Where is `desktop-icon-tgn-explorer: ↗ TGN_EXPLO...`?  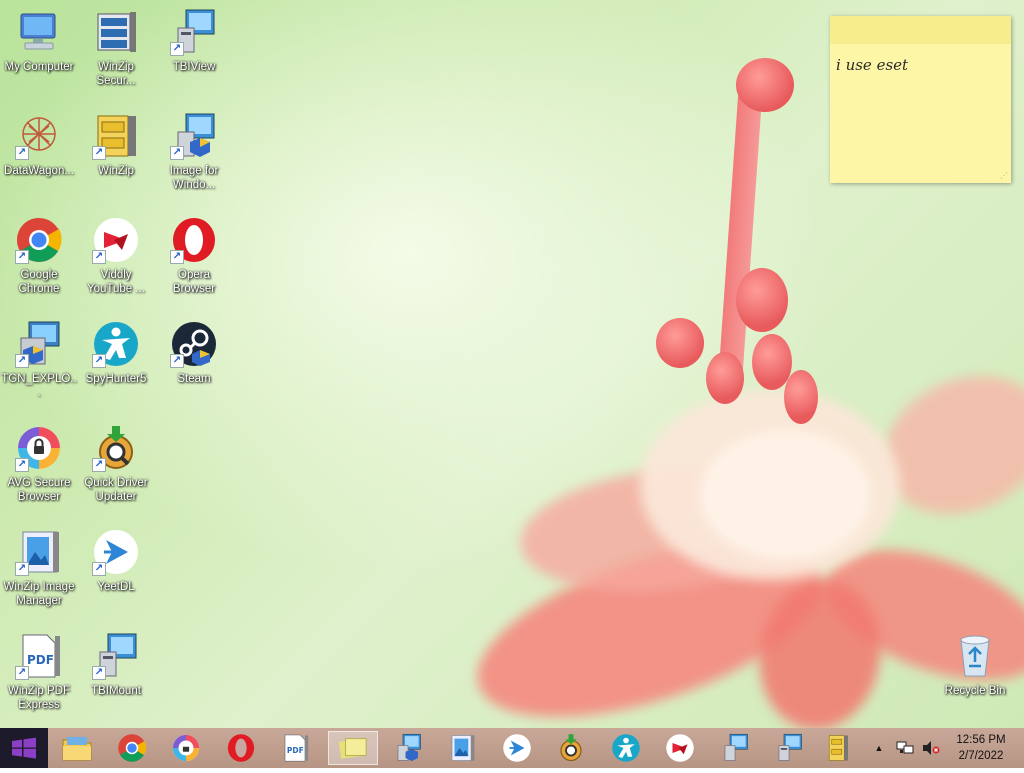
desktop-icon-tgn-explorer: ↗ TGN_EXPLO... is located at coordinates (39, 360).